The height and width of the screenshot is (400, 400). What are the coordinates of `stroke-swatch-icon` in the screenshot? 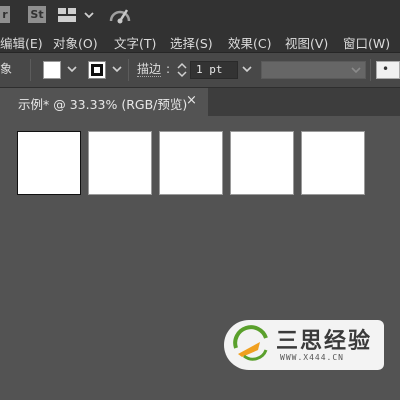 It's located at (97, 70).